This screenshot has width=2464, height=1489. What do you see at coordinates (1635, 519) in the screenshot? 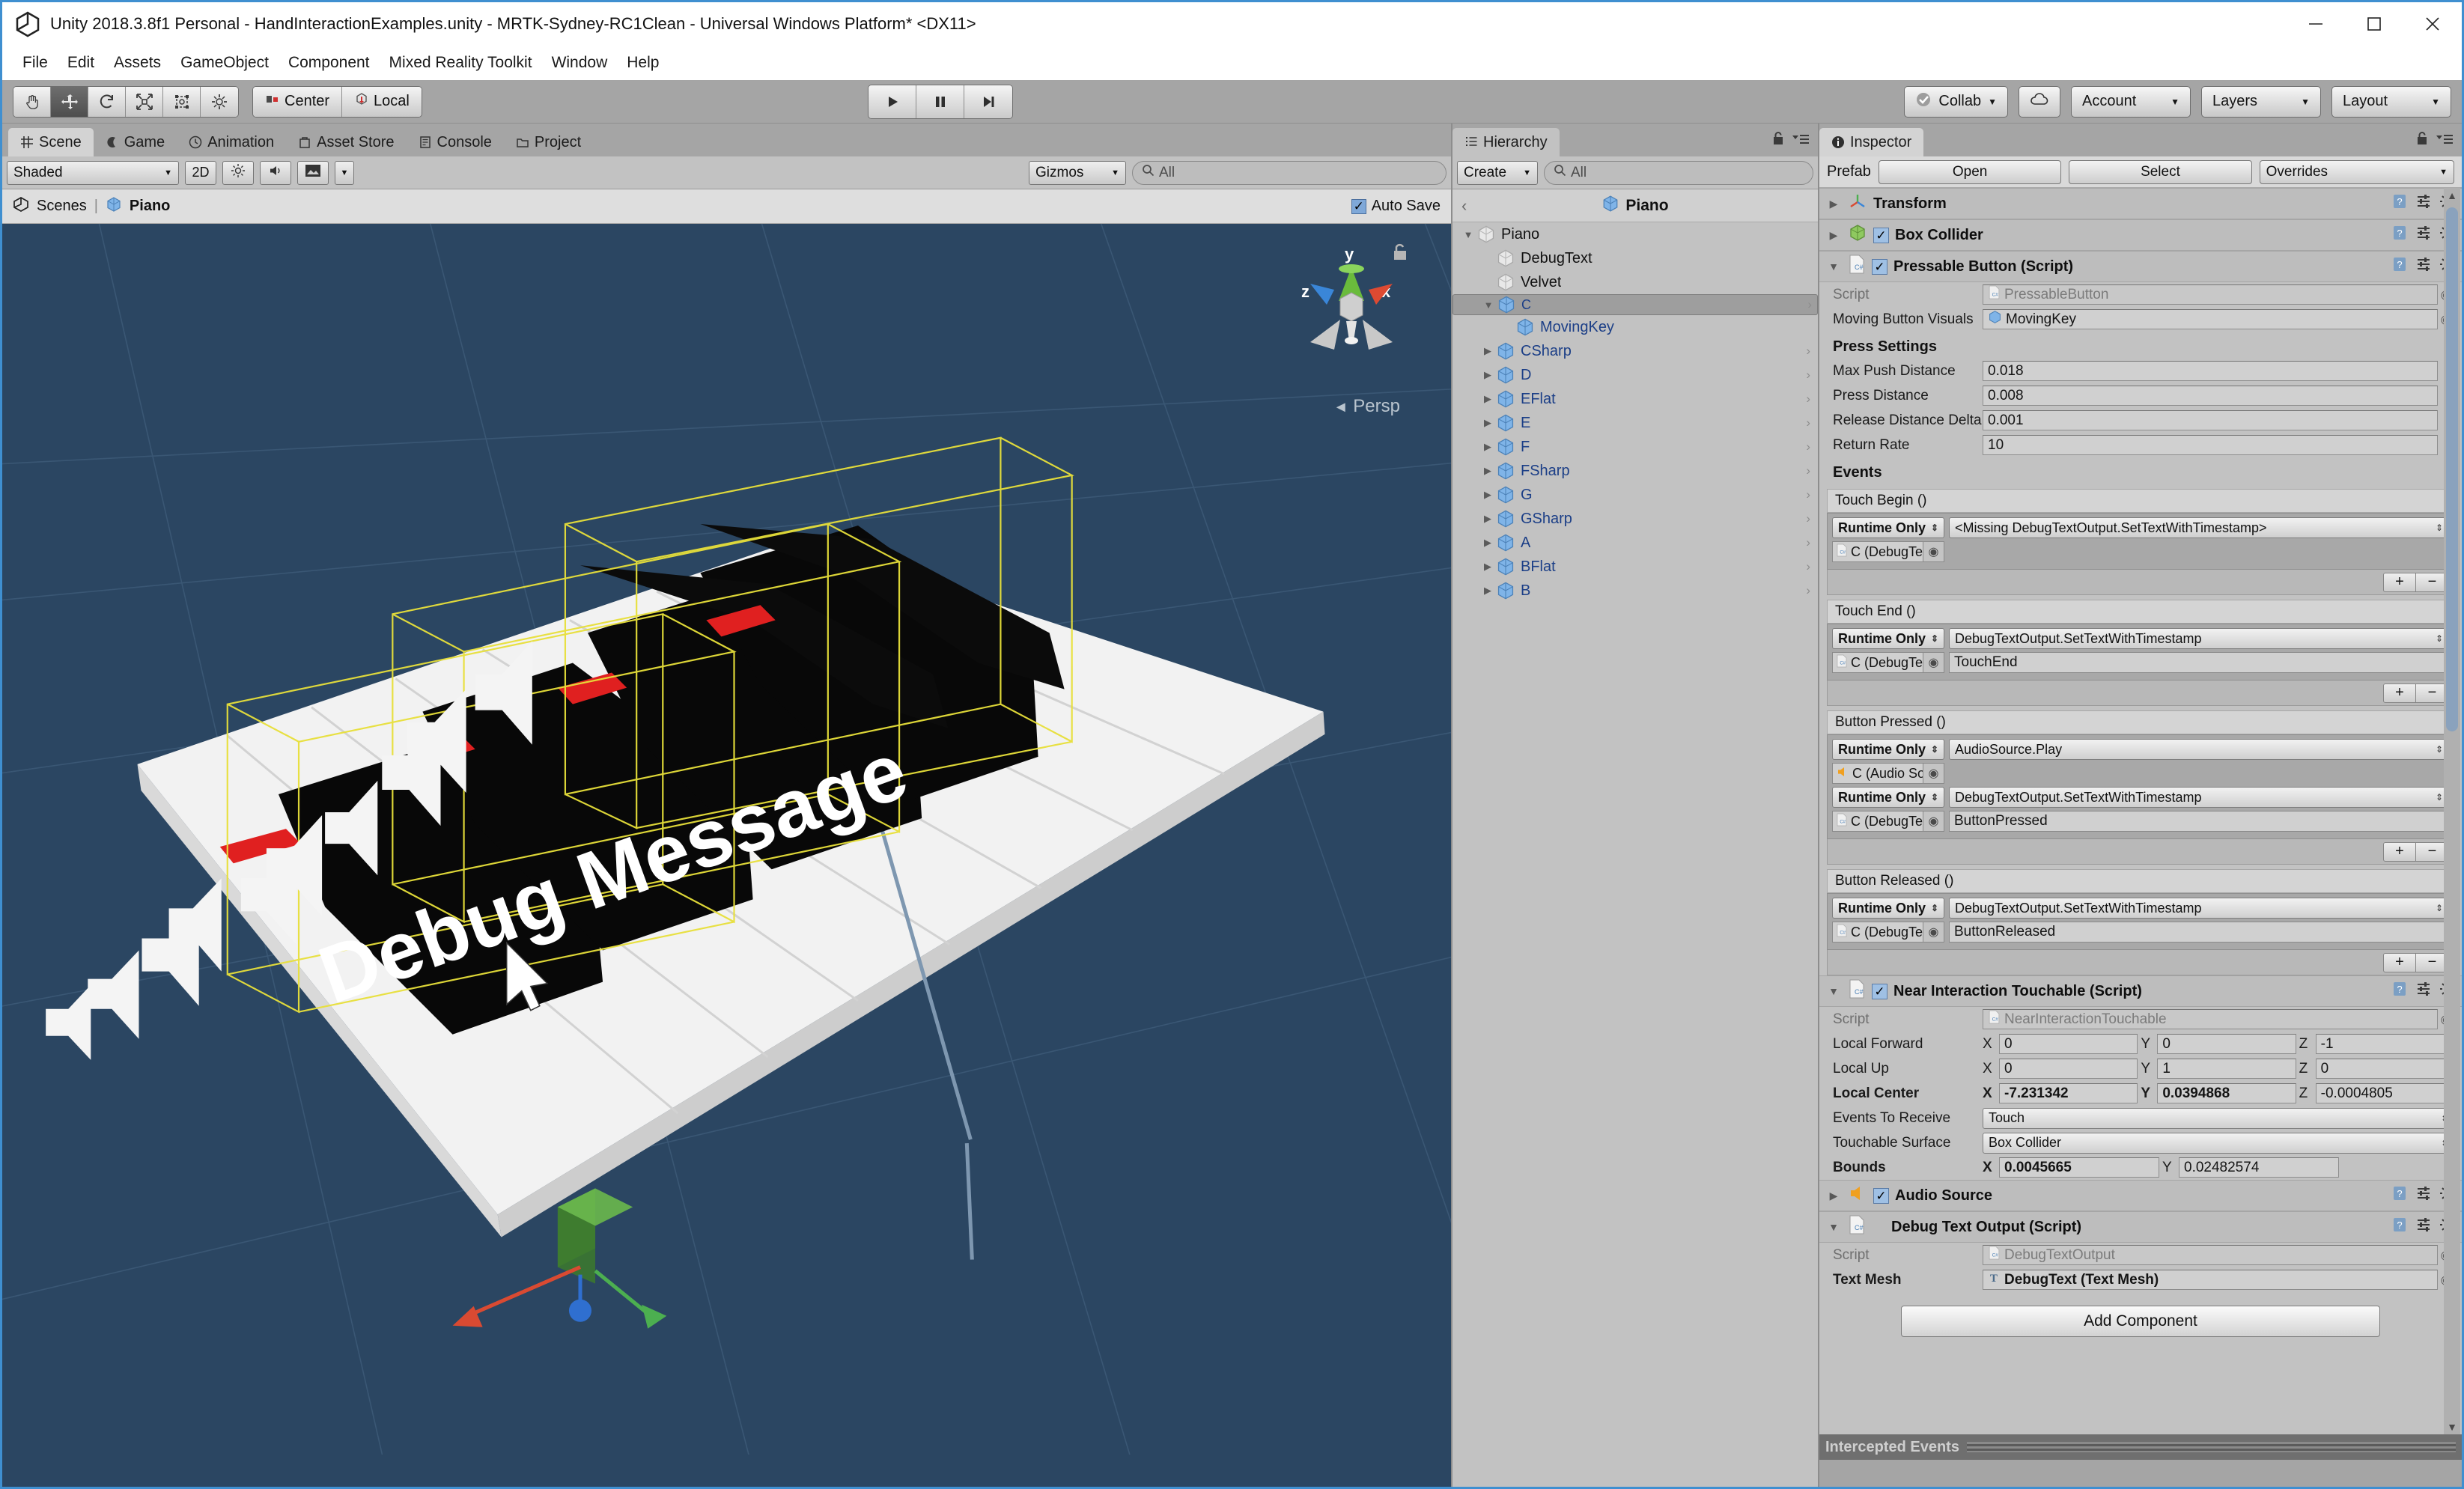
I see `hierarchy-item-gsharp: ▶ GSharp ›` at bounding box center [1635, 519].